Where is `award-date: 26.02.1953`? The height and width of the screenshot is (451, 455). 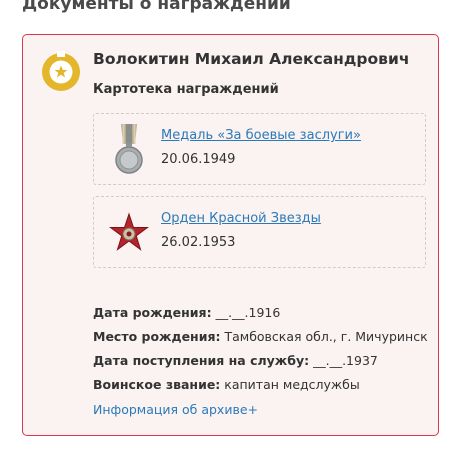
award-date: 26.02.1953 is located at coordinates (198, 242).